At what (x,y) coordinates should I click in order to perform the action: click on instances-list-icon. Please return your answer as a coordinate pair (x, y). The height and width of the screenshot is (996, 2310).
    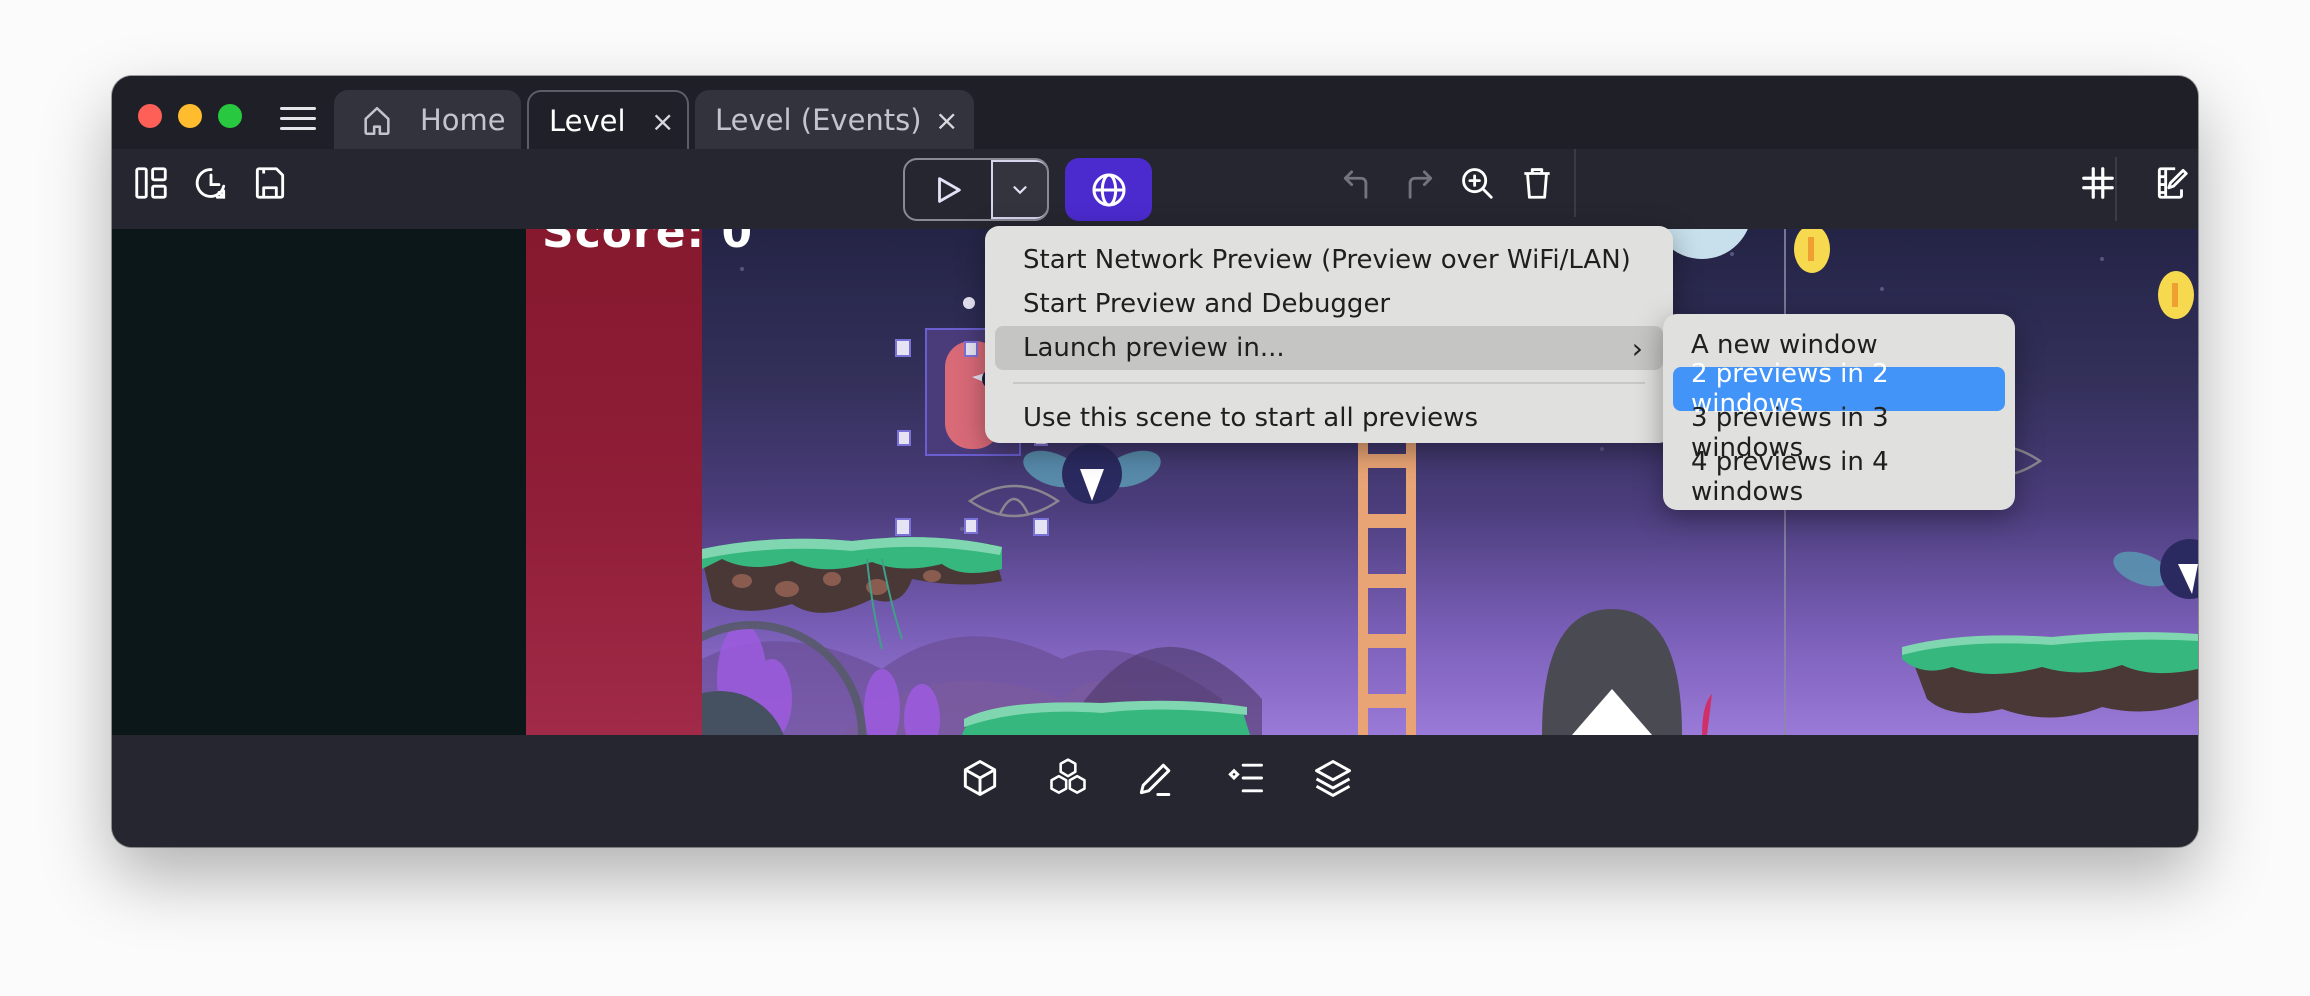
    Looking at the image, I should click on (1245, 778).